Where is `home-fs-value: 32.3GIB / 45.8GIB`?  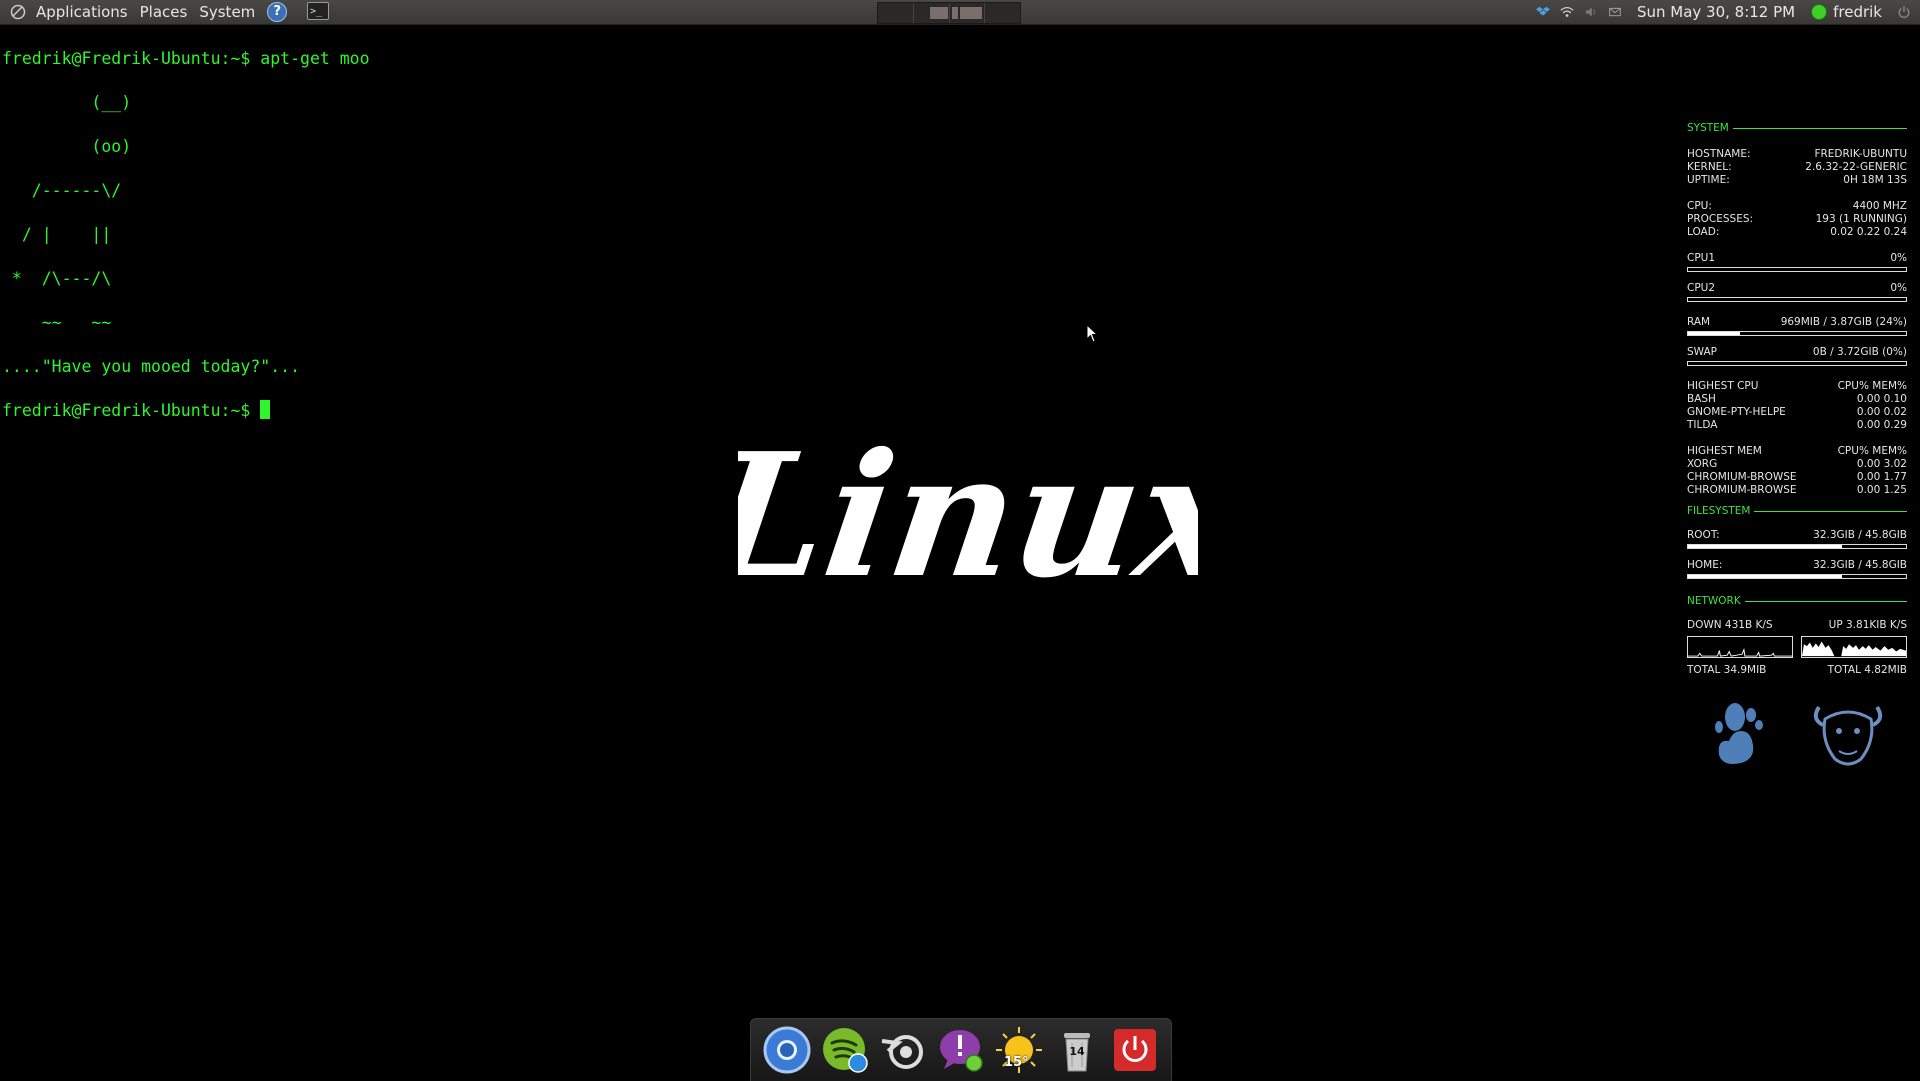 home-fs-value: 32.3GIB / 45.8GIB is located at coordinates (1860, 565).